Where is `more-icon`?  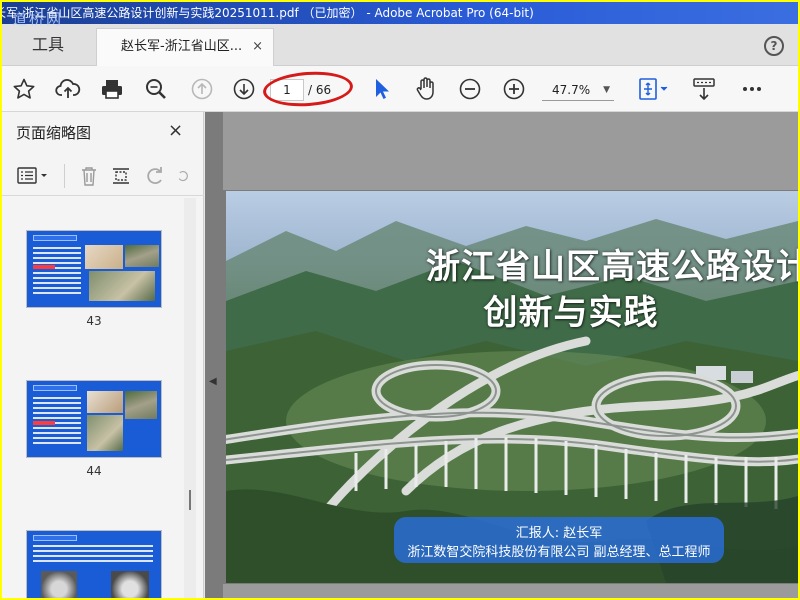
more-icon is located at coordinates (752, 89).